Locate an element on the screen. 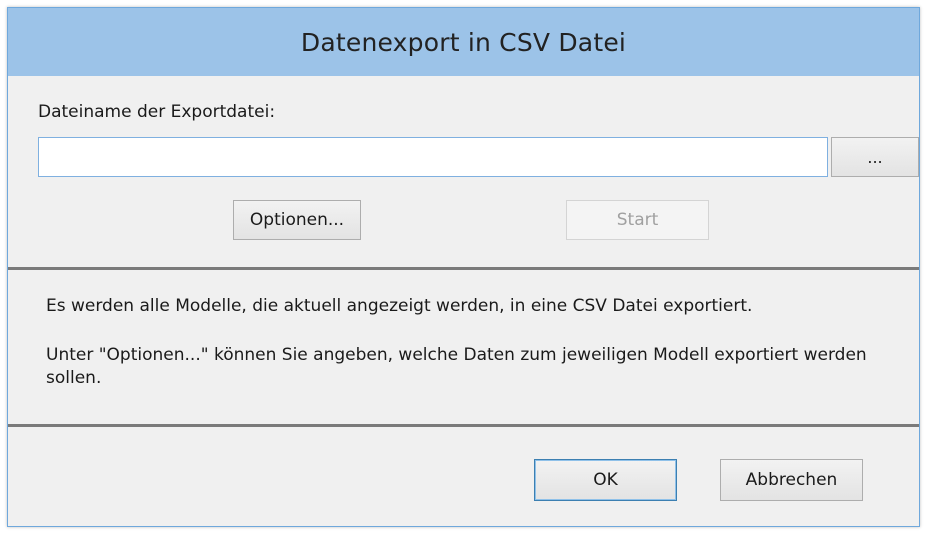  separator-bottom is located at coordinates (463, 425).